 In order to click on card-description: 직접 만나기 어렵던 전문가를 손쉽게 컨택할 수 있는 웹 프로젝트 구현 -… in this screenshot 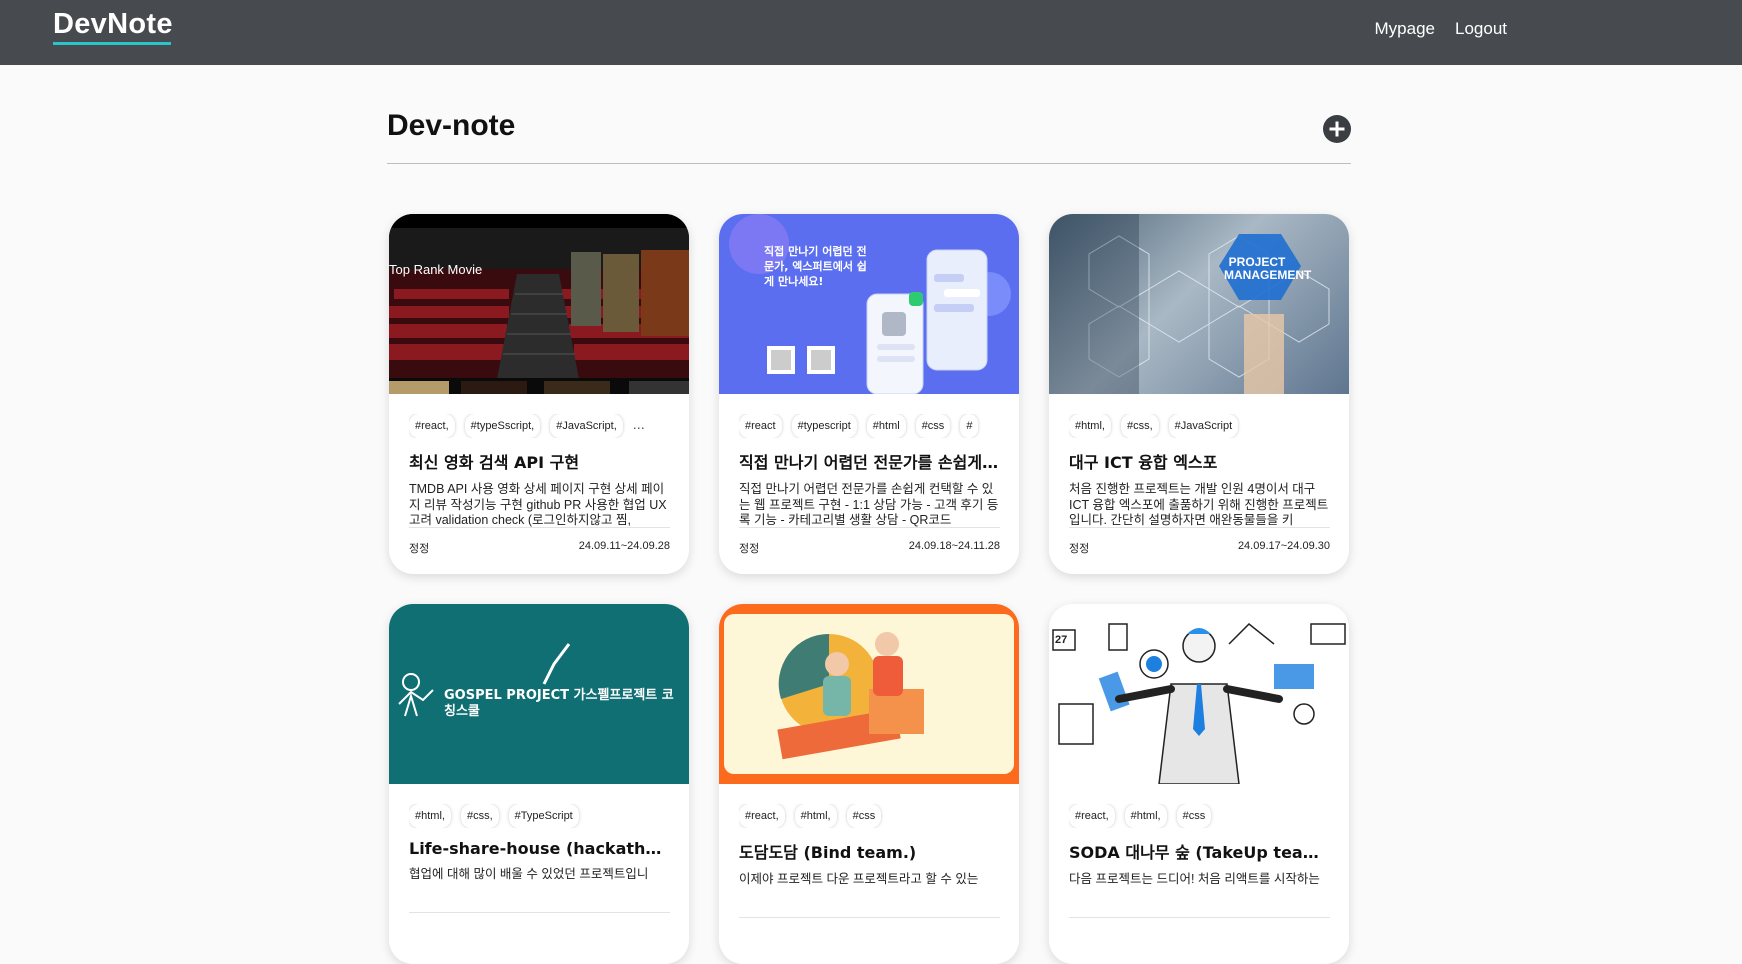, I will do `click(869, 505)`.